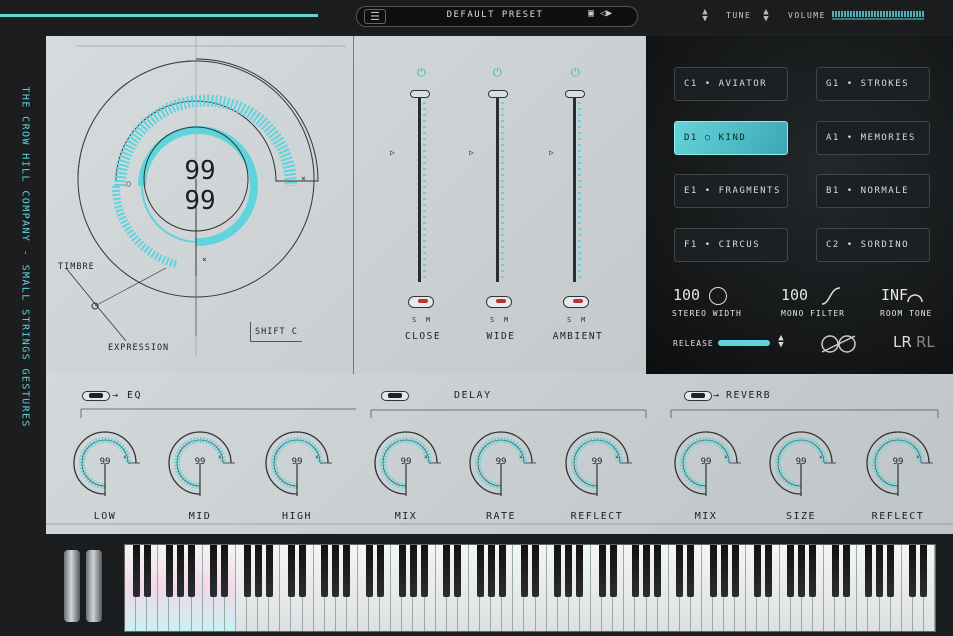 Image resolution: width=953 pixels, height=636 pixels. What do you see at coordinates (744, 343) in the screenshot?
I see `release-slider` at bounding box center [744, 343].